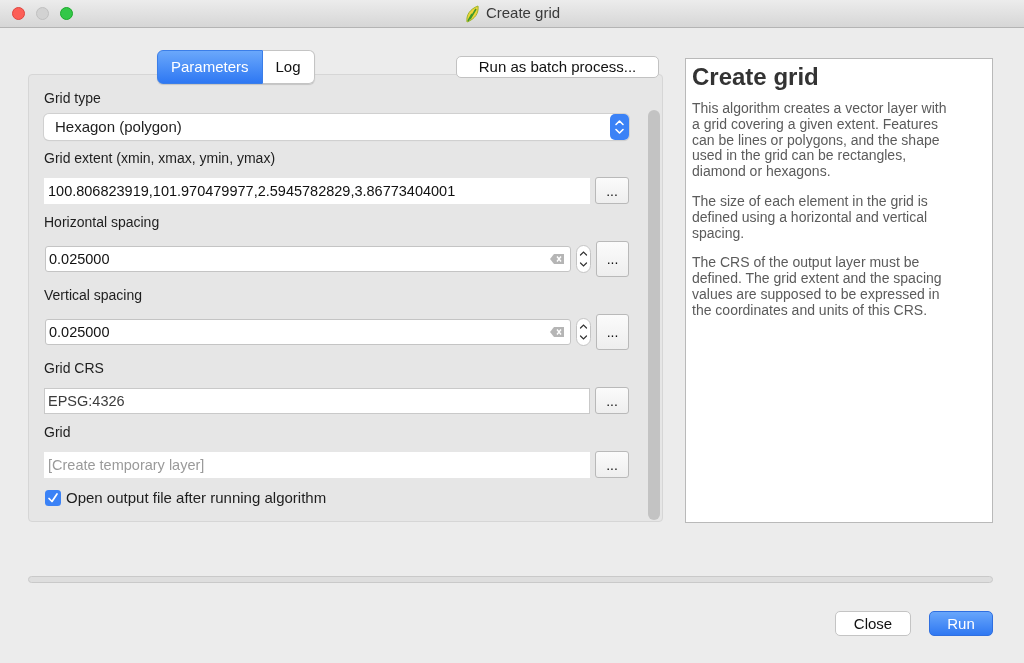 This screenshot has height=663, width=1024. I want to click on field-label: Horizontal spacing, so click(102, 222).